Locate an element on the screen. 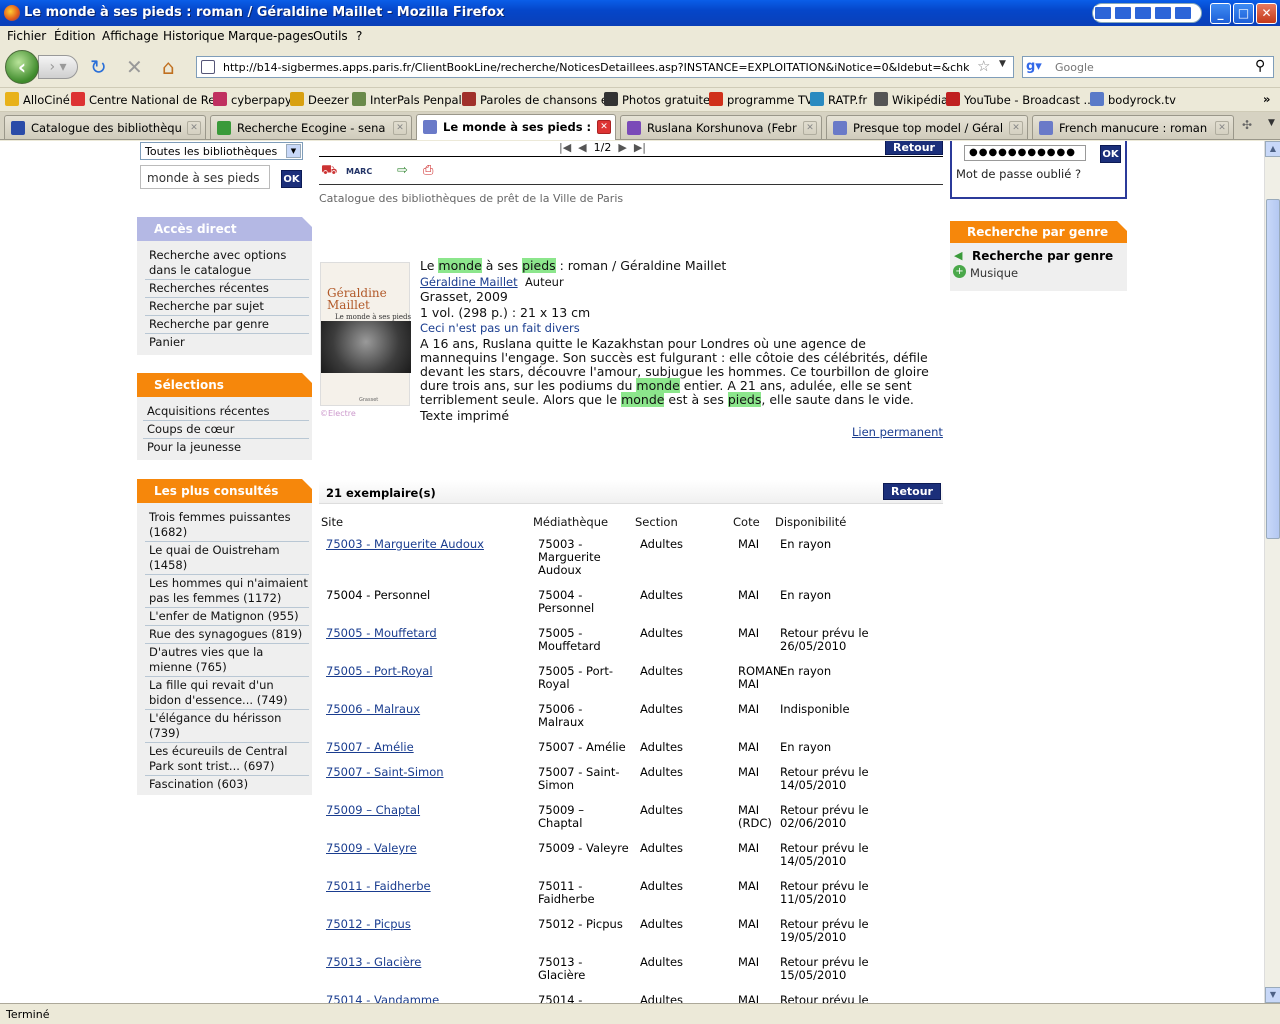 This screenshot has width=1280, height=1024. bookmark-photos: Photos gratuites is located at coordinates (660, 99).